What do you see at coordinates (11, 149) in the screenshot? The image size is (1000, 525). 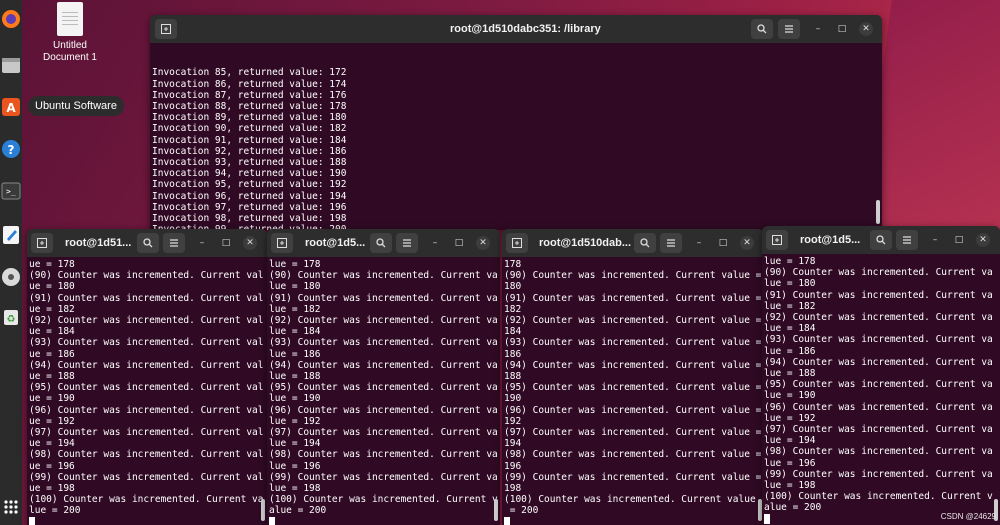 I see `help-icon: ?` at bounding box center [11, 149].